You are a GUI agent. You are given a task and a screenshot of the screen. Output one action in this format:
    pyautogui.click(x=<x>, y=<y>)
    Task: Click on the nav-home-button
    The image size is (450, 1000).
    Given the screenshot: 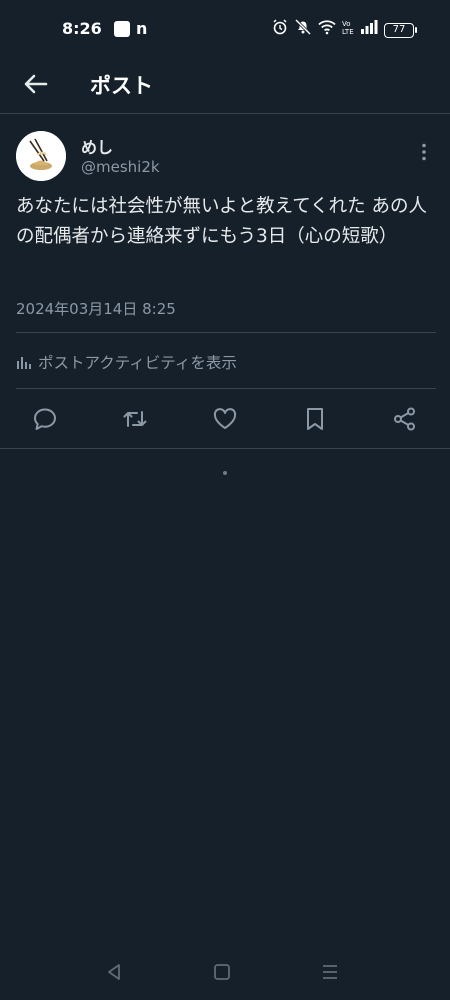 What is the action you would take?
    pyautogui.click(x=222, y=972)
    